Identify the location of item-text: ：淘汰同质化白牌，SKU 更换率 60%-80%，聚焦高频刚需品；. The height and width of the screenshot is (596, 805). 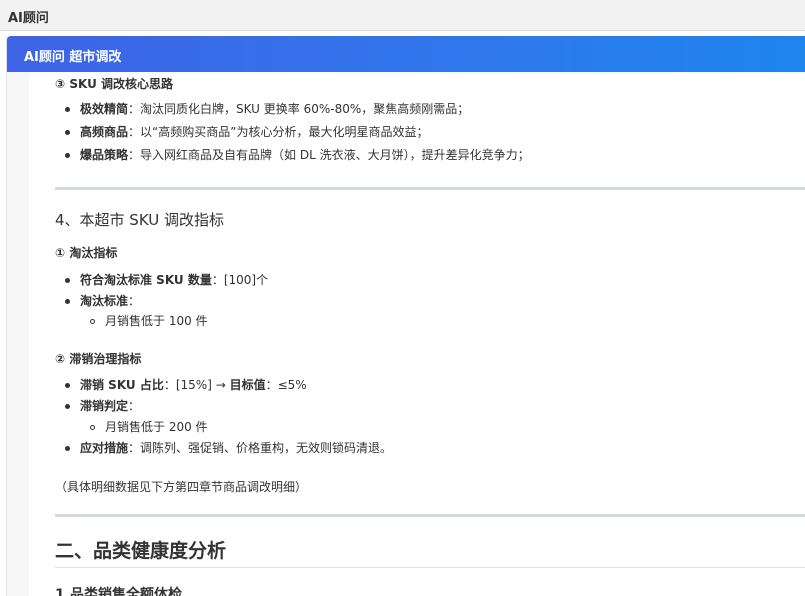
(299, 109).